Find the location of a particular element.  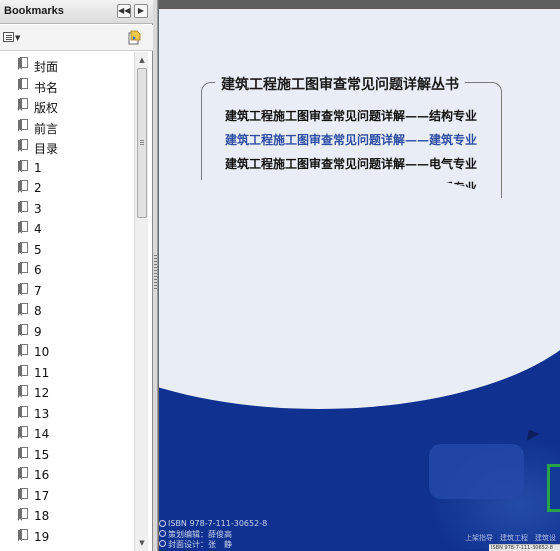

bookmark-item: 3 is located at coordinates (73, 209).